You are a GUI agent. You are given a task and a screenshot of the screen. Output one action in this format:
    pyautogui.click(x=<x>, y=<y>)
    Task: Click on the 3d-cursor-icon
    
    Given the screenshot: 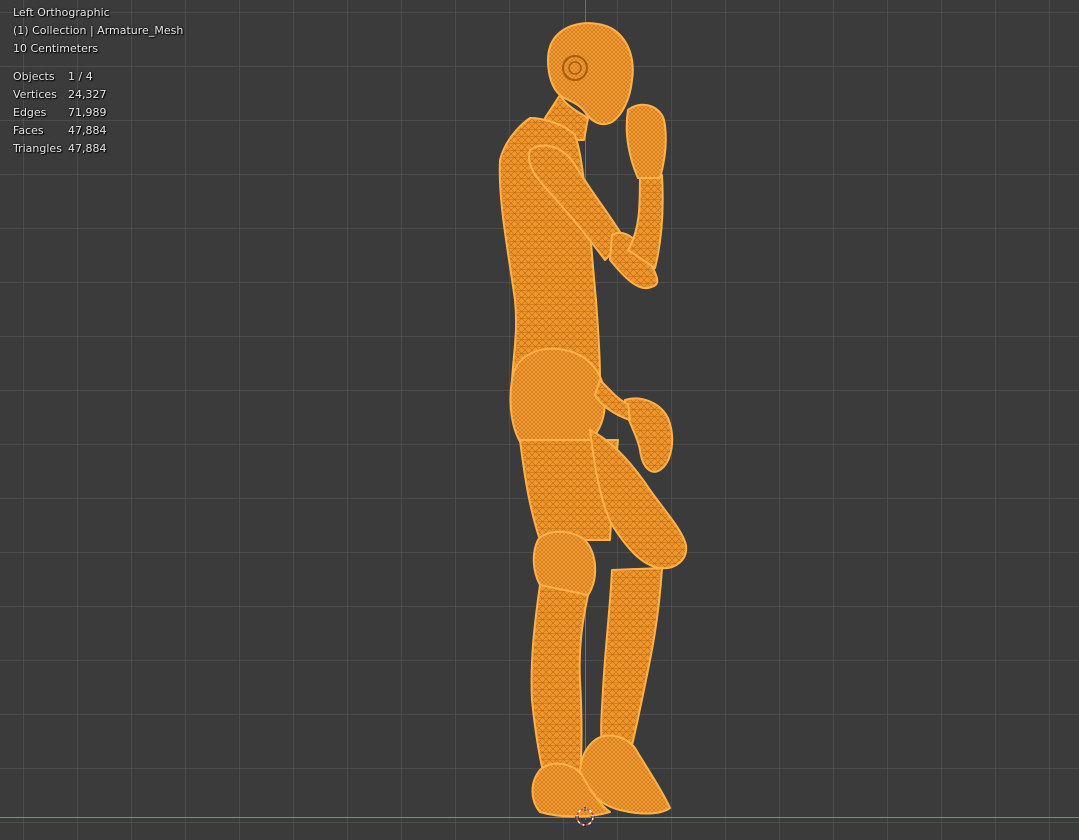 What is the action you would take?
    pyautogui.click(x=585, y=817)
    